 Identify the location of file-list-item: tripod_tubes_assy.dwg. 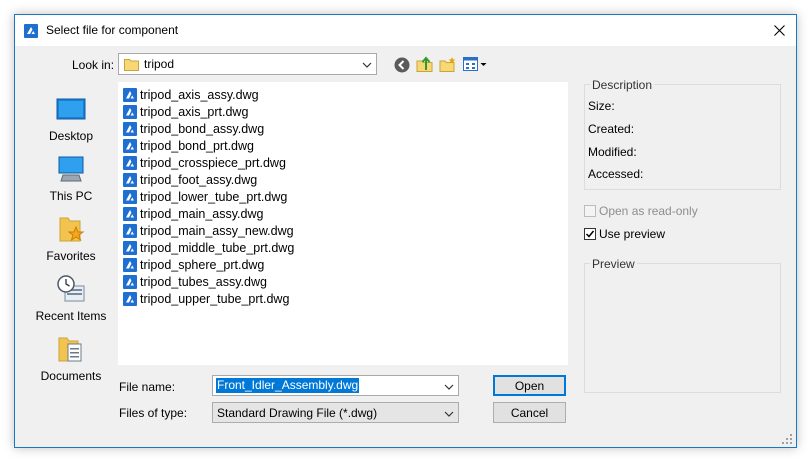
(195, 281).